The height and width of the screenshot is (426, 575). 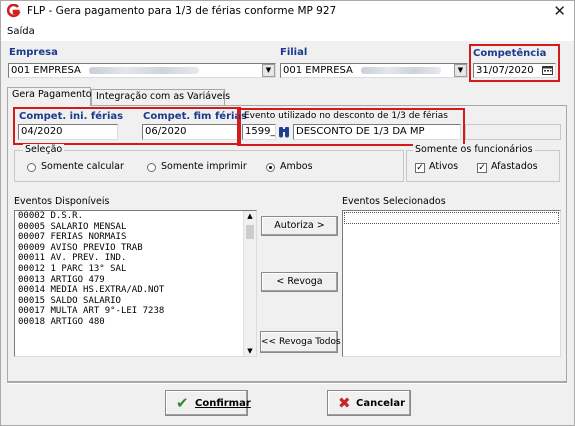 I want to click on empresa-value: 001 EMPRESA, so click(x=46, y=70).